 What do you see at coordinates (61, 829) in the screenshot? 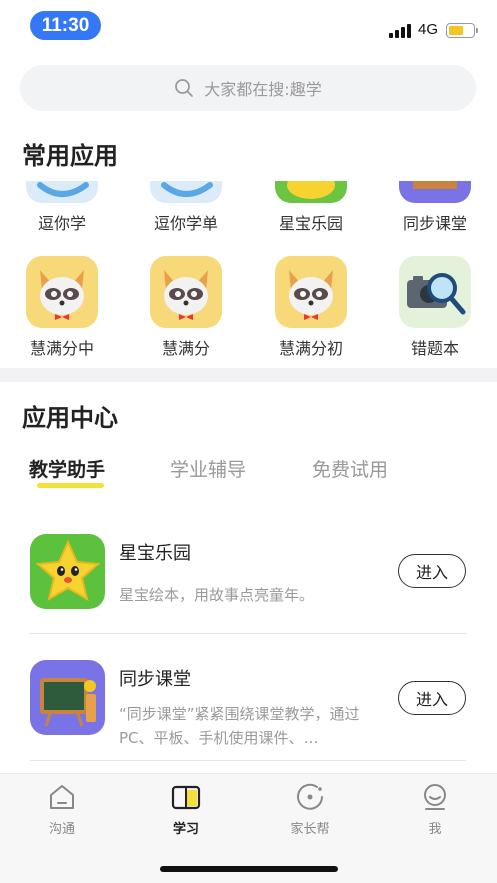
I see `tab-label: 沟通` at bounding box center [61, 829].